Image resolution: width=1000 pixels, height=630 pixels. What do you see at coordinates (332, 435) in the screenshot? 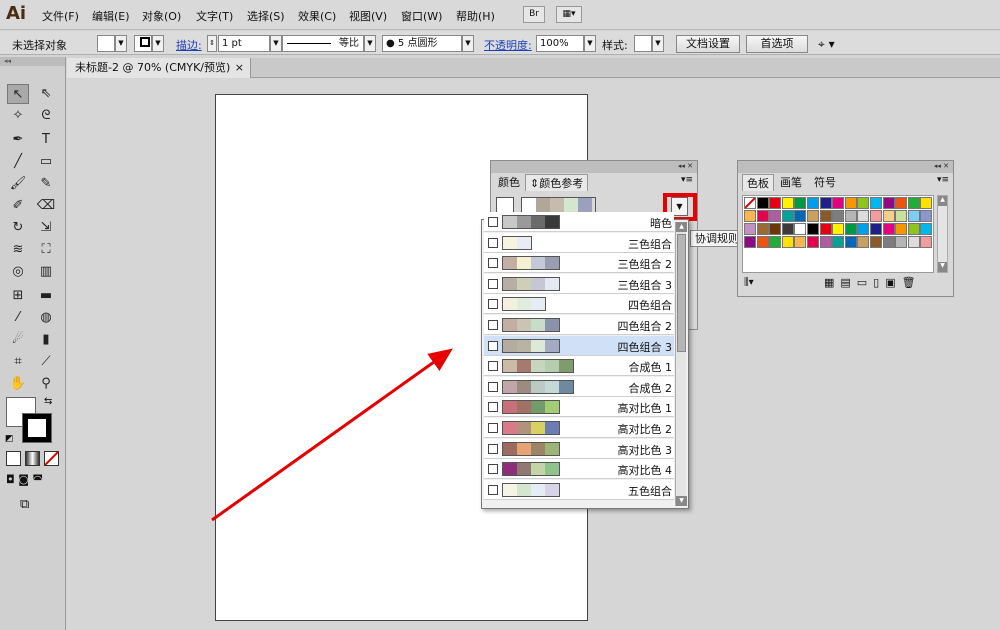
I see `annotation-arrow` at bounding box center [332, 435].